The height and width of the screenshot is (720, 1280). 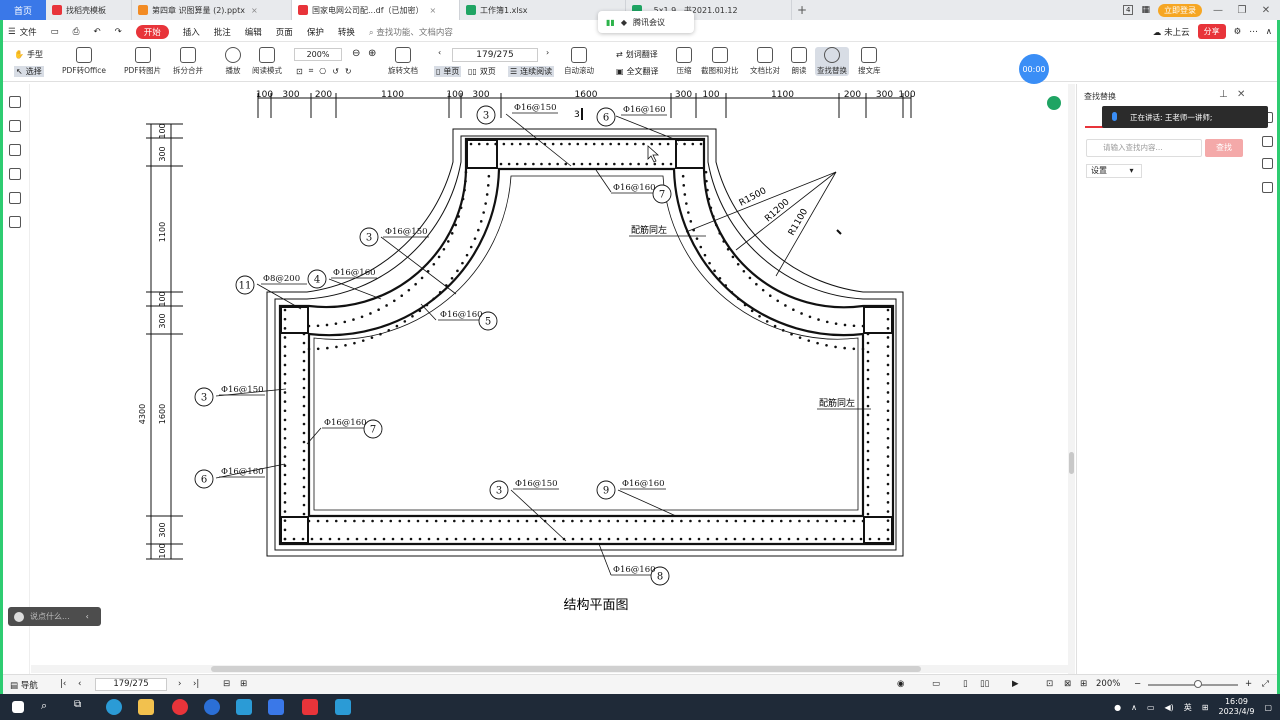 I want to click on crop-icon: ⌗, so click(x=311, y=71).